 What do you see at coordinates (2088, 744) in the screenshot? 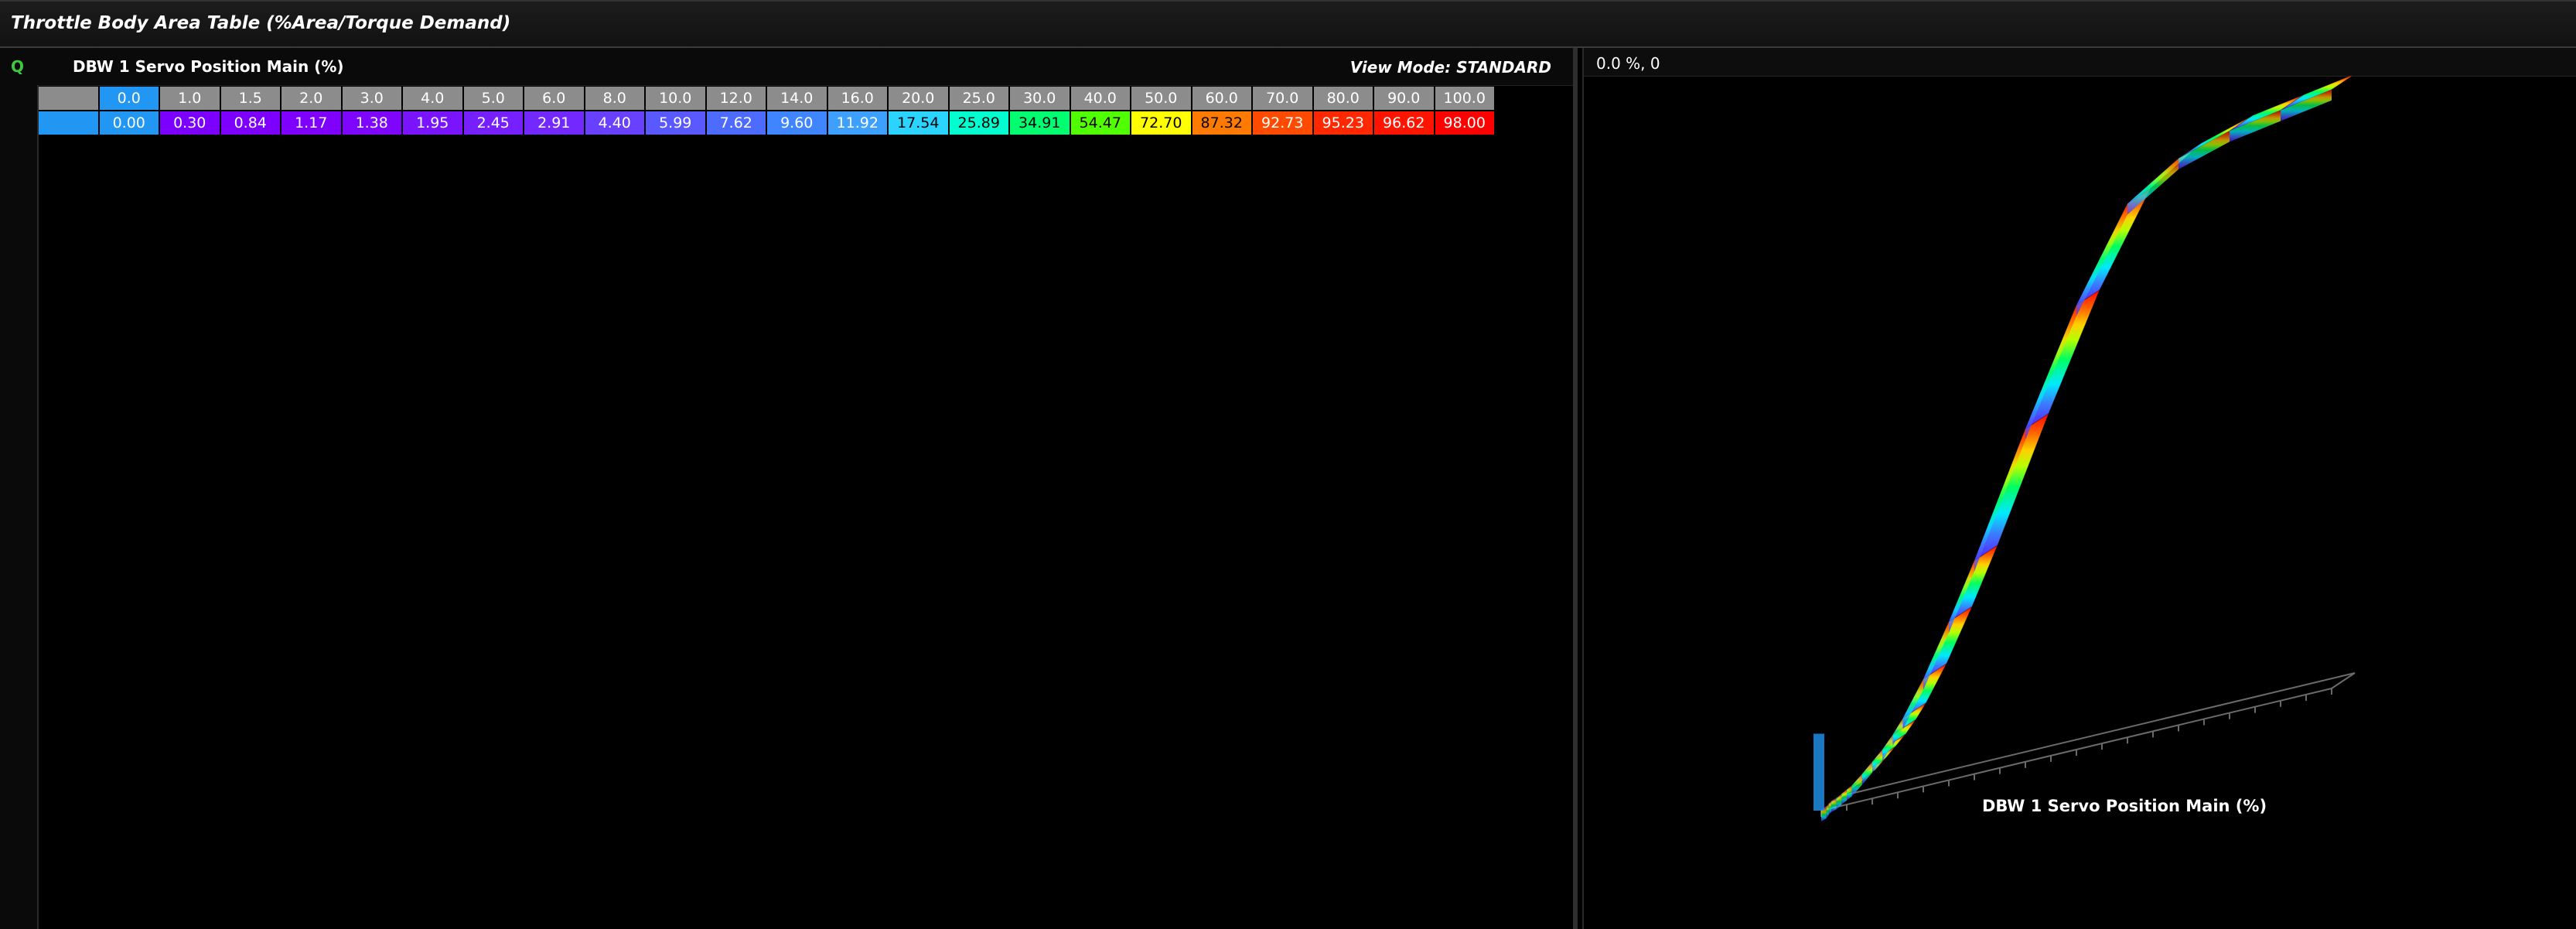
I see `graph-axis-box` at bounding box center [2088, 744].